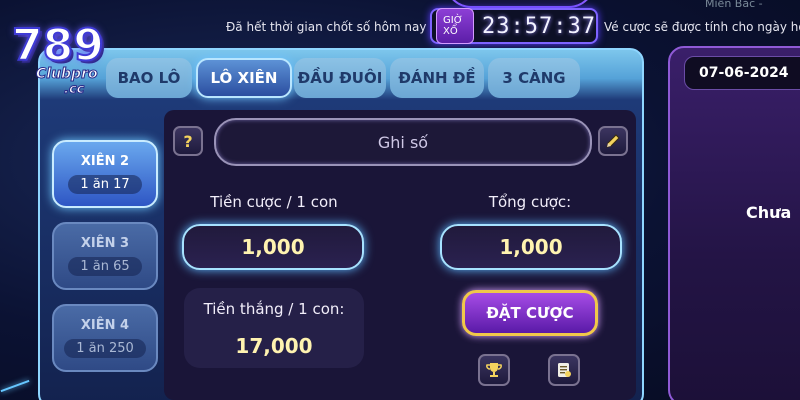 This screenshot has height=400, width=800. Describe the element at coordinates (105, 325) in the screenshot. I see `xien-4-title: XIÊN 4` at that location.